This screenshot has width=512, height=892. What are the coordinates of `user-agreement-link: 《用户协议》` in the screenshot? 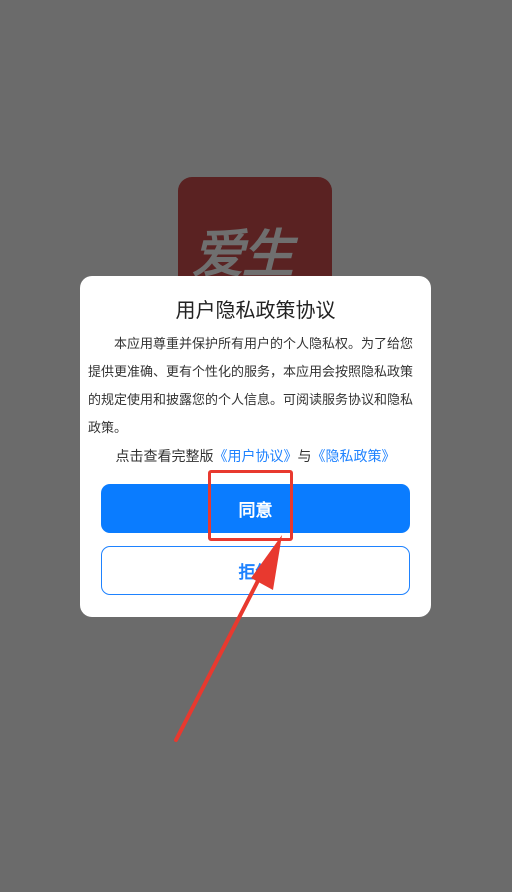 It's located at (256, 457).